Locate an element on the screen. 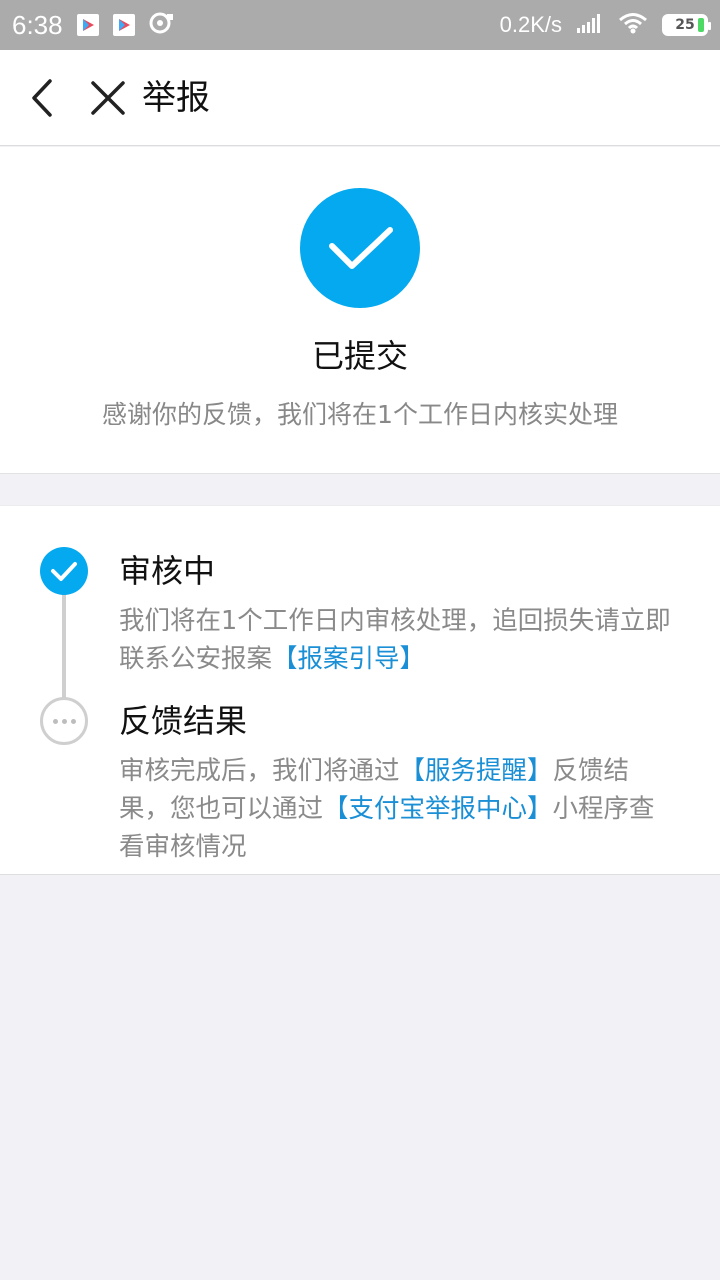 The width and height of the screenshot is (720, 1280). status-bar: 6:38 0.2K/s 25 is located at coordinates (360, 25).